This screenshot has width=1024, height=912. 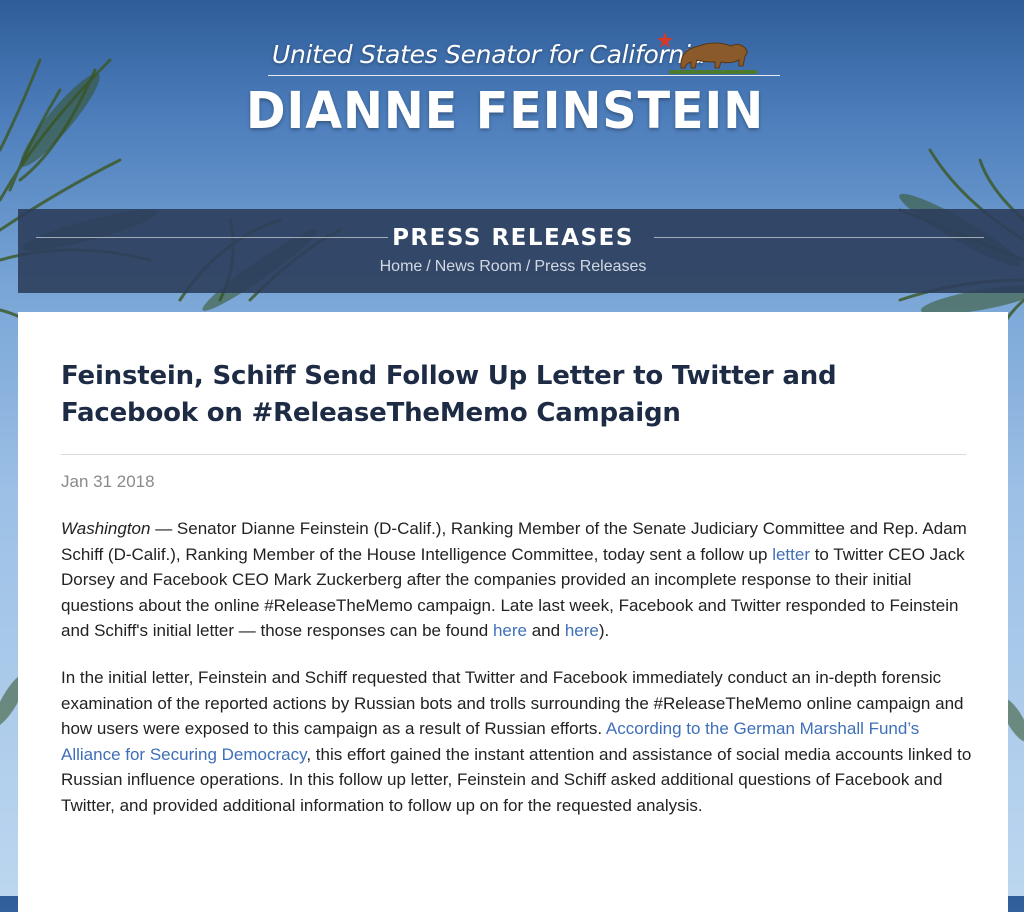 I want to click on site-title: DIANNE FEINSTEIN, so click(x=504, y=111).